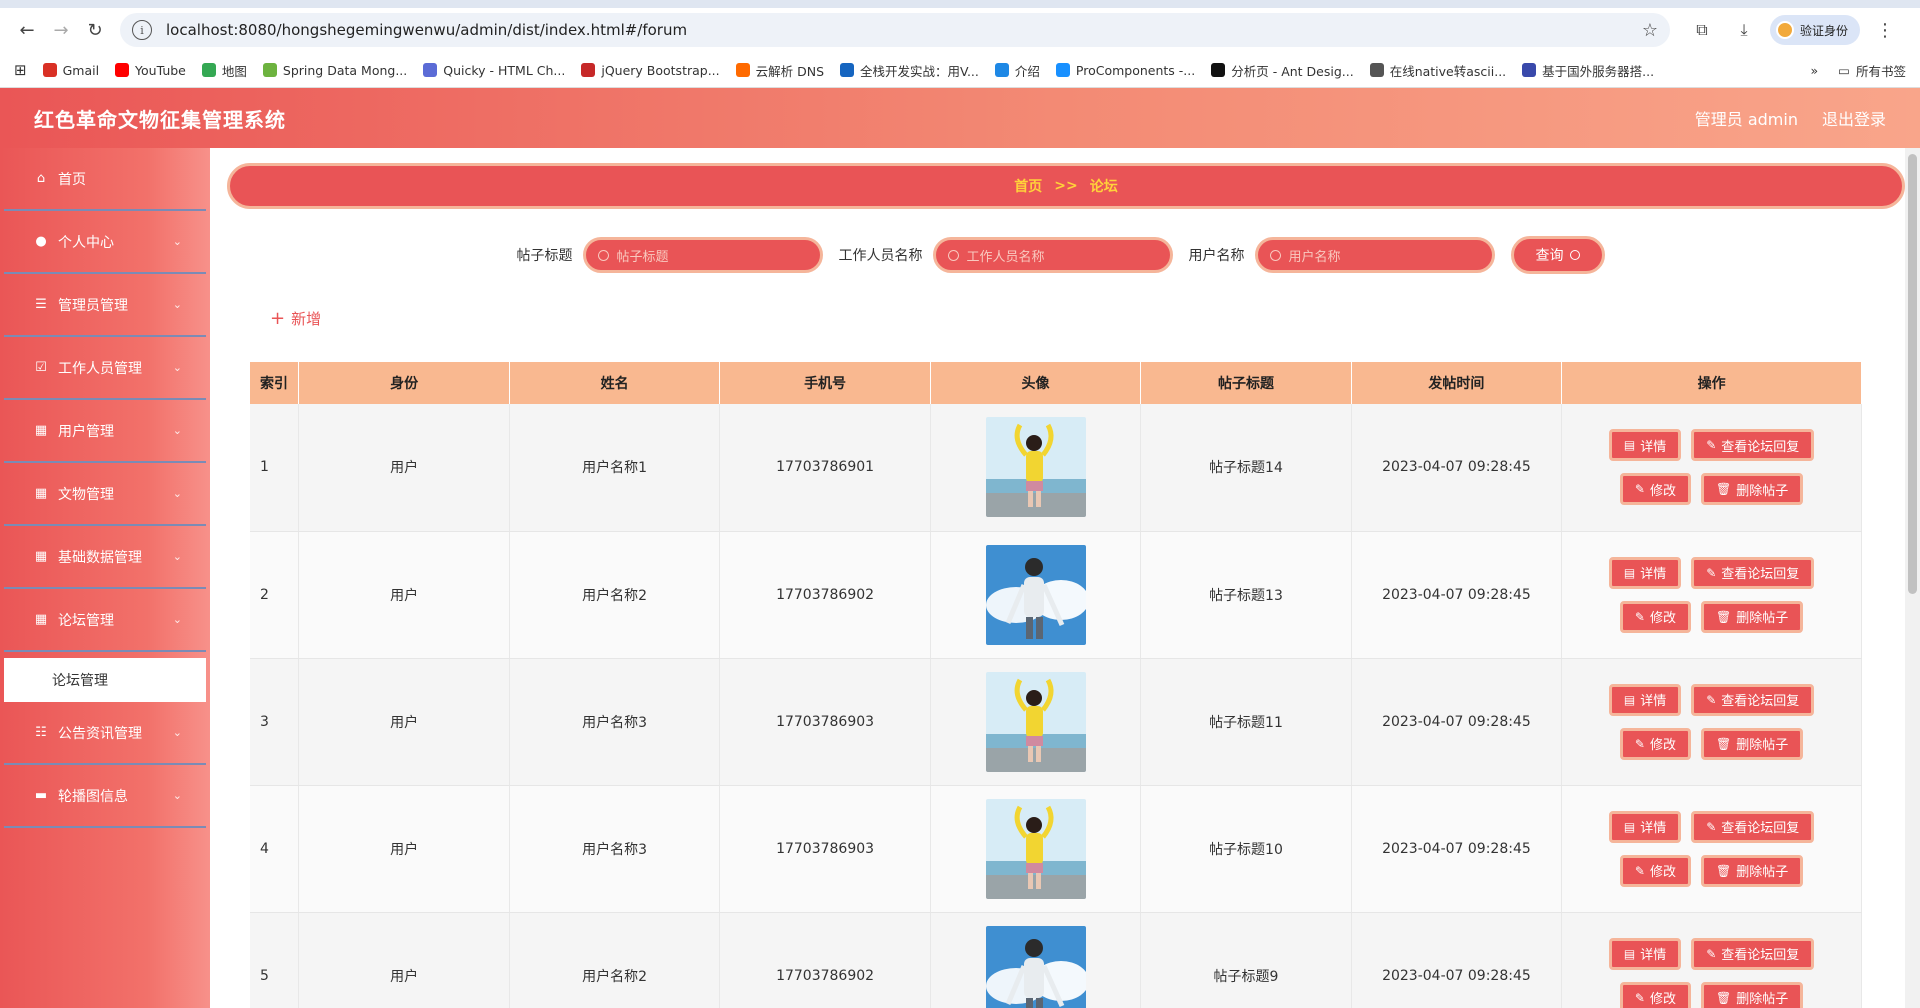 This screenshot has height=1008, width=1920. I want to click on column-header: 手机号, so click(825, 383).